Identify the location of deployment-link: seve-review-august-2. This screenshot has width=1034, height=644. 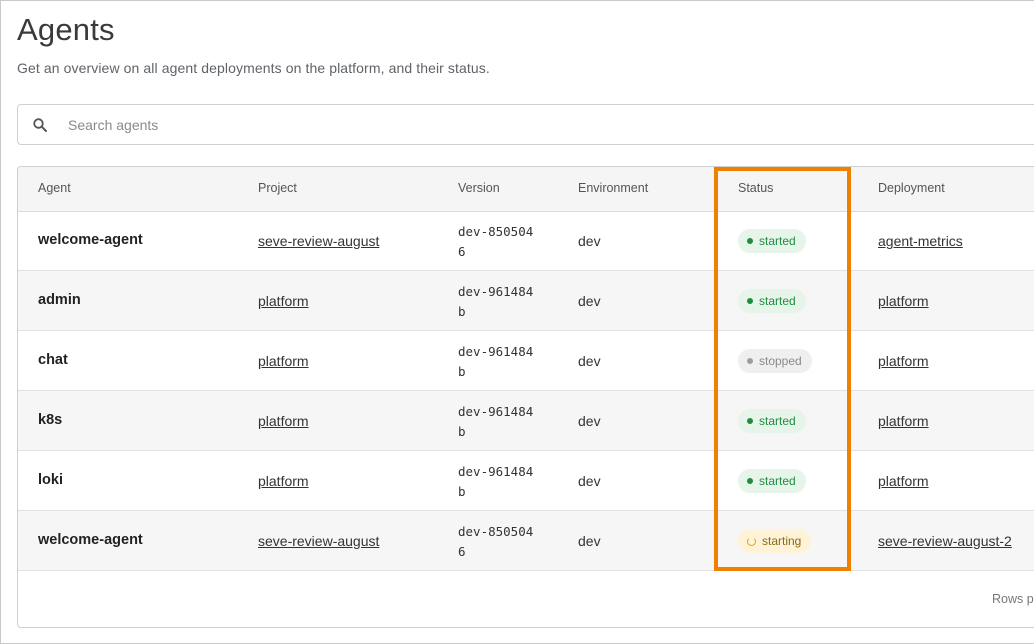
(945, 541).